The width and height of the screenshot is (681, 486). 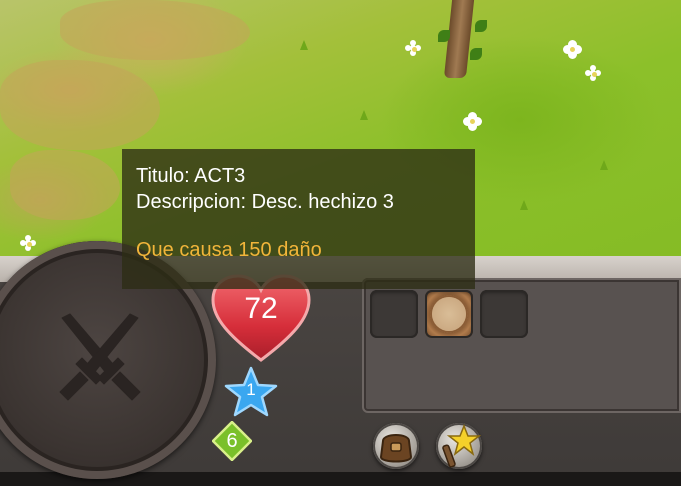 I want to click on bag-icon, so click(x=396, y=448).